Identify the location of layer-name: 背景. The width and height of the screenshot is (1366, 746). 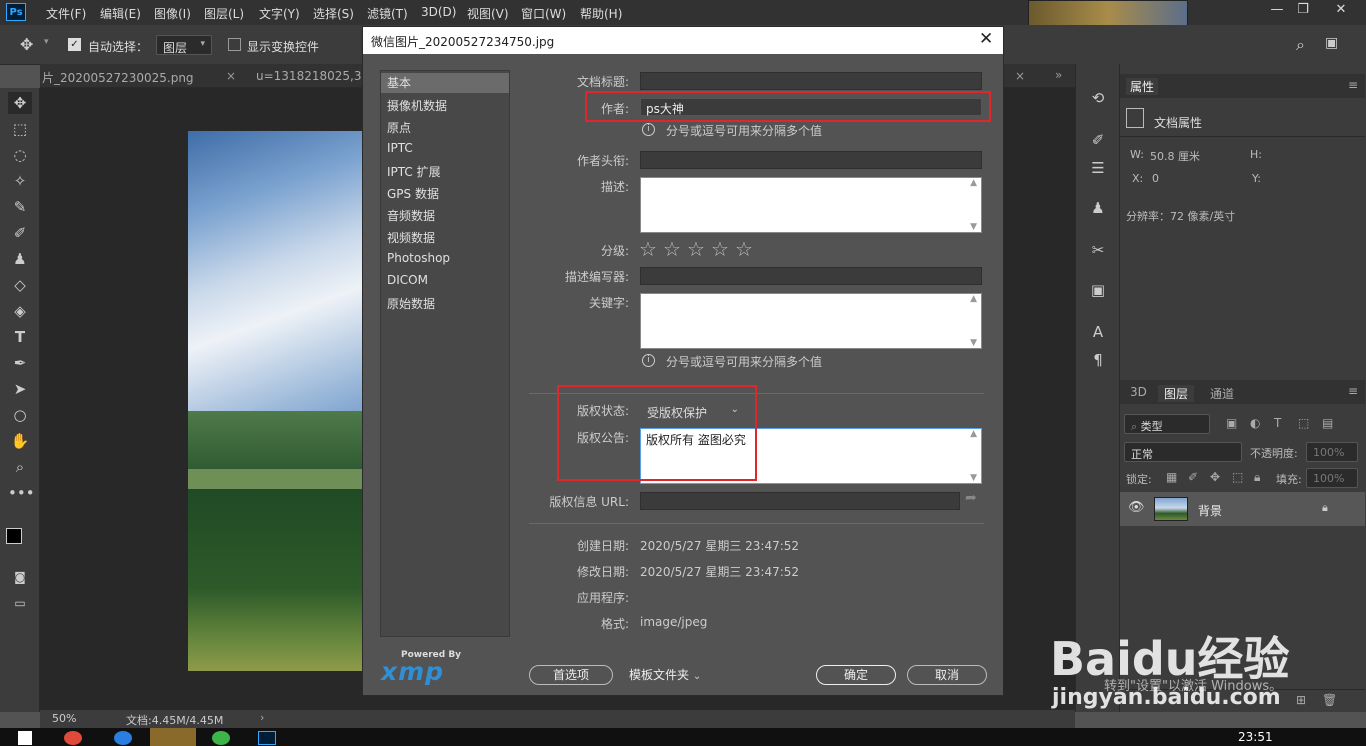
(1210, 510).